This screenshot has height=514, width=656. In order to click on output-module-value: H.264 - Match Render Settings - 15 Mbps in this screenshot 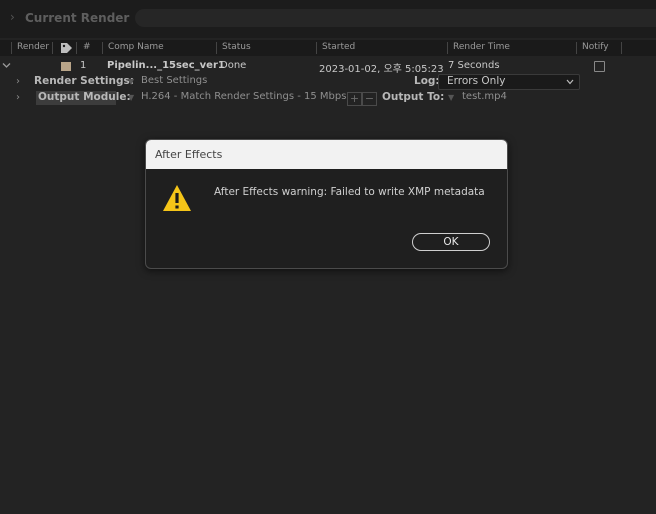, I will do `click(243, 96)`.